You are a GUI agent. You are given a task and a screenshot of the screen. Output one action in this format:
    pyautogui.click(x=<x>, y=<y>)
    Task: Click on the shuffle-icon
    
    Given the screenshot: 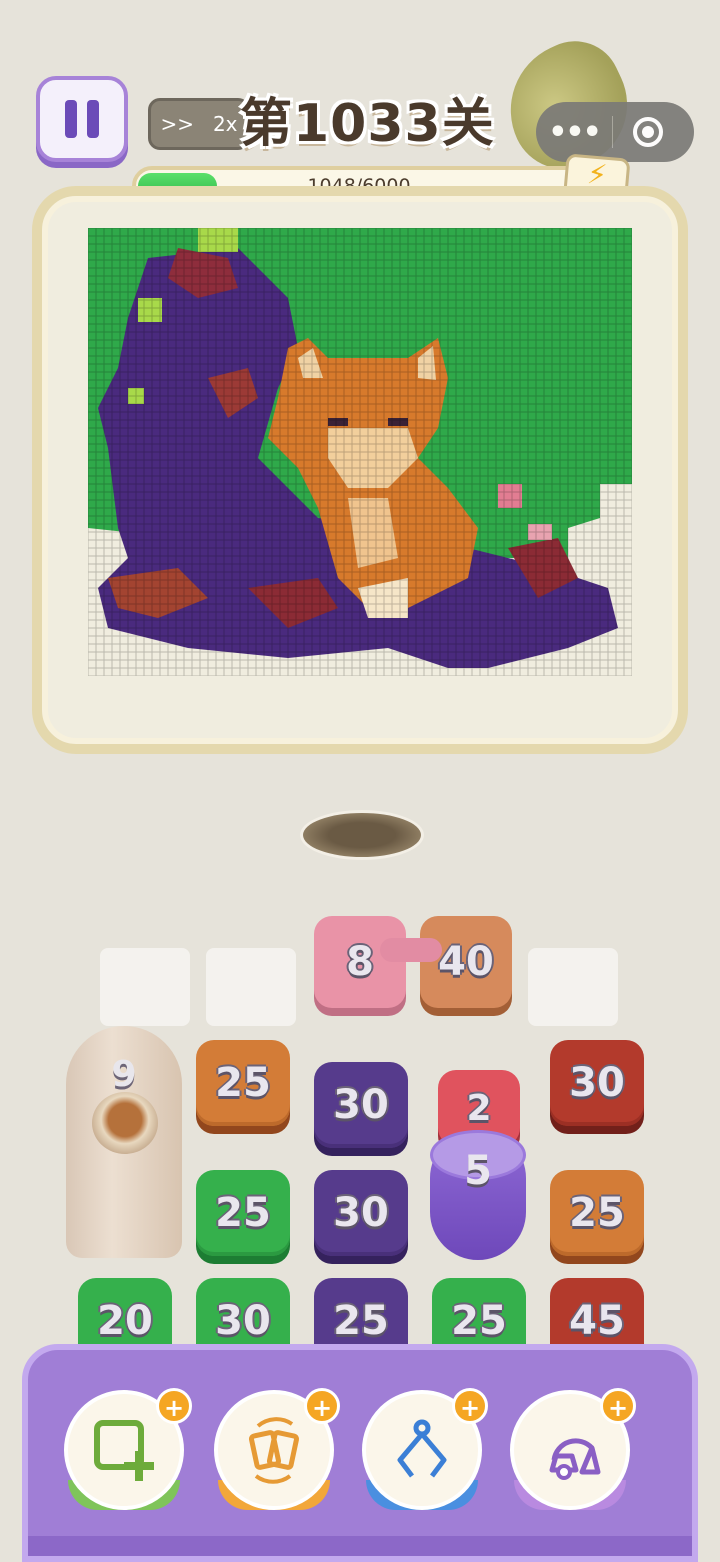 What is the action you would take?
    pyautogui.click(x=274, y=1450)
    